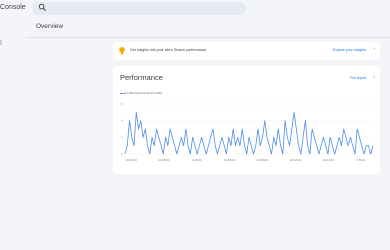 This screenshot has height=250, width=390. Describe the element at coordinates (197, 160) in the screenshot. I see `x-tick-label: 11/6/23` at that location.